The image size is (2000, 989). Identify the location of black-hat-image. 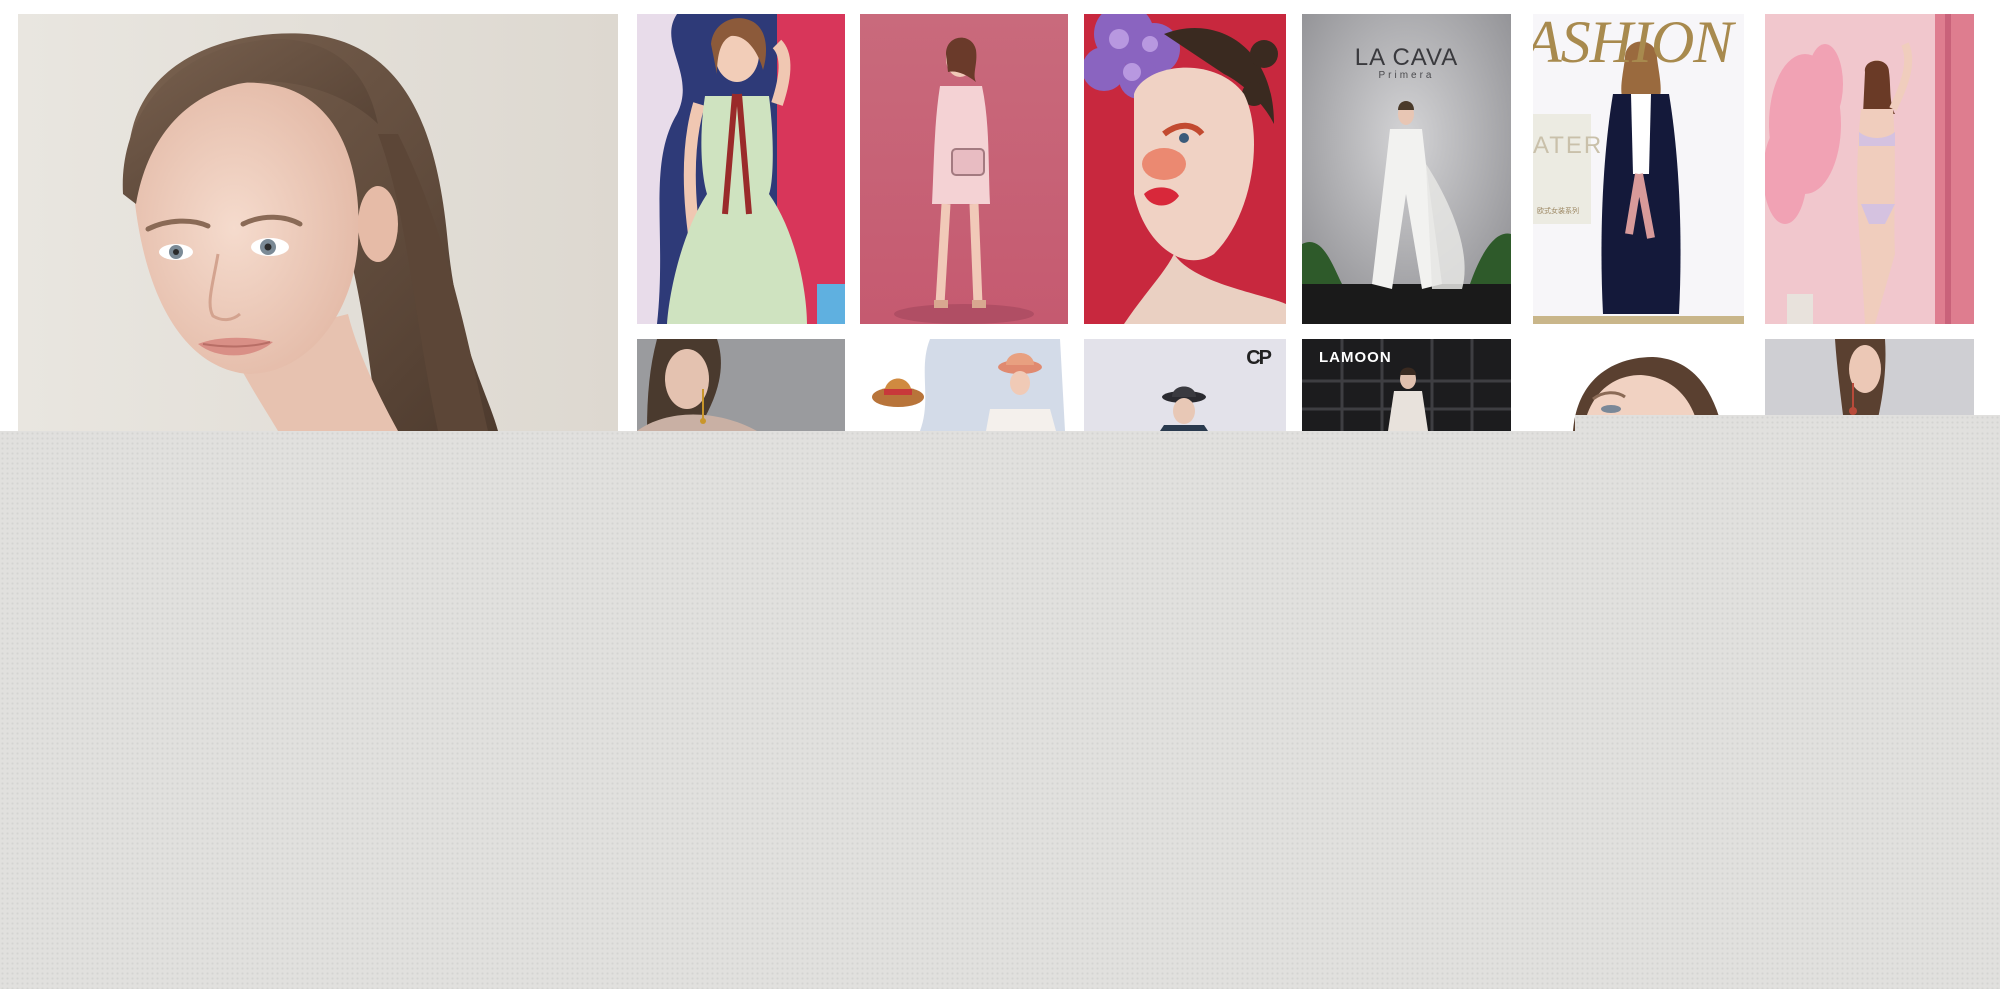
(1185, 385).